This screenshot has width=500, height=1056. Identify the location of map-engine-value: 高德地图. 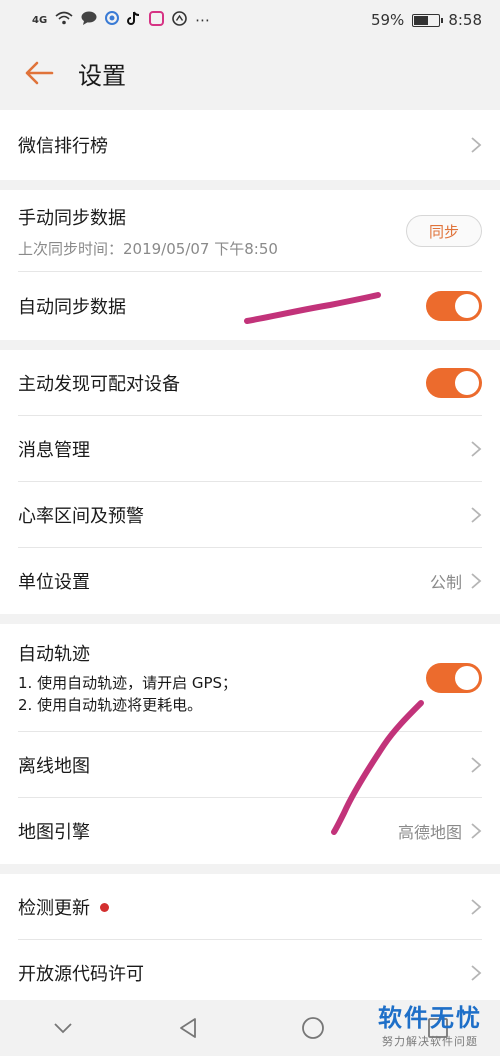
(429, 832).